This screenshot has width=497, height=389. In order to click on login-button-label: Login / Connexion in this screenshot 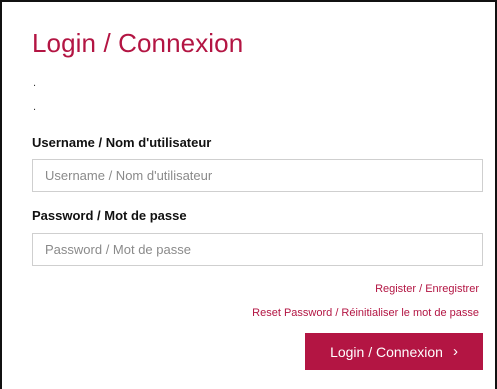, I will do `click(386, 351)`.